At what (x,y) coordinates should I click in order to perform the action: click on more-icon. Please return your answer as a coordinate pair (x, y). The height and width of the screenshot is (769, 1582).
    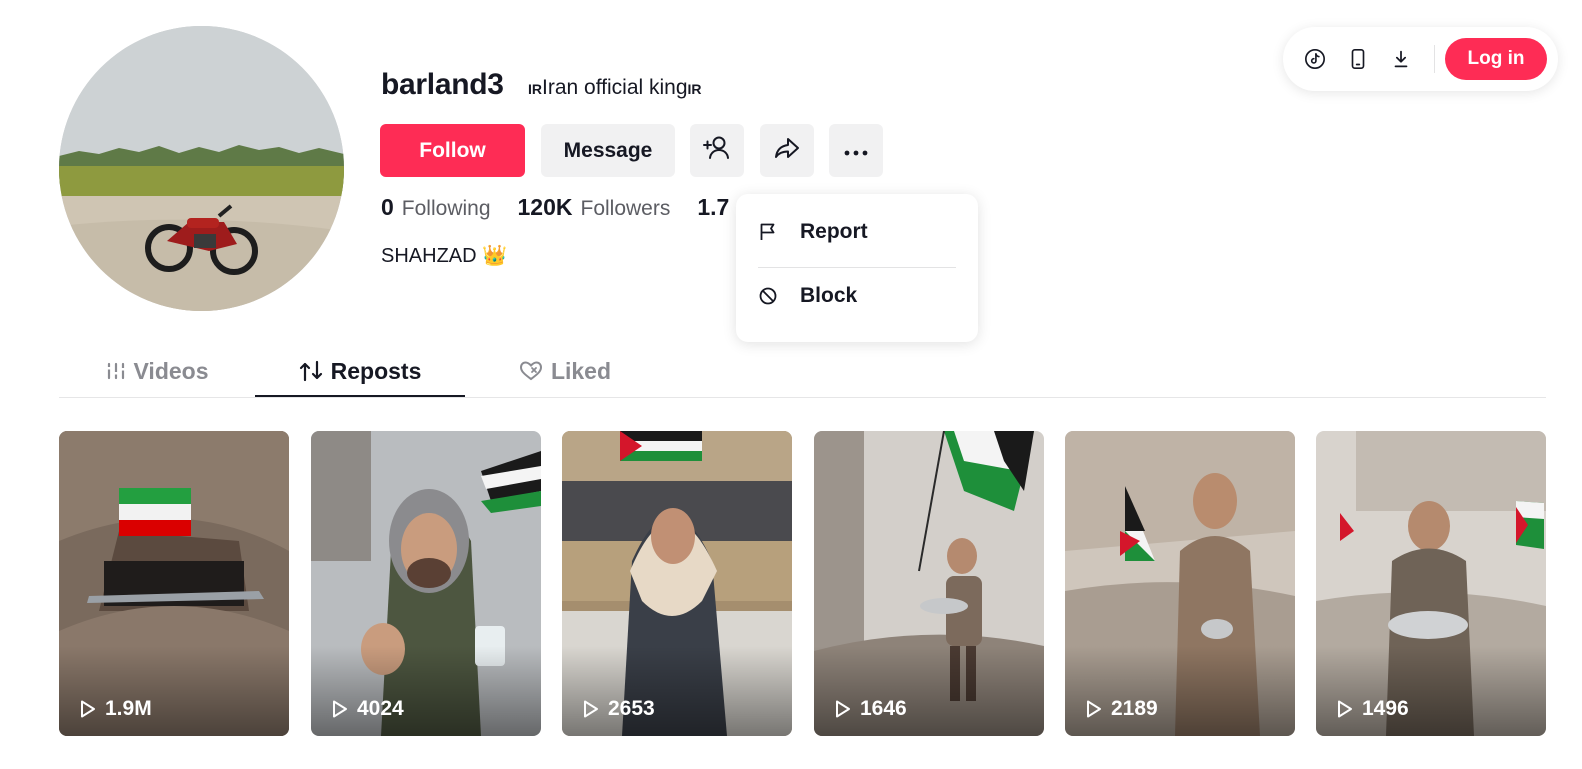
    Looking at the image, I should click on (856, 151).